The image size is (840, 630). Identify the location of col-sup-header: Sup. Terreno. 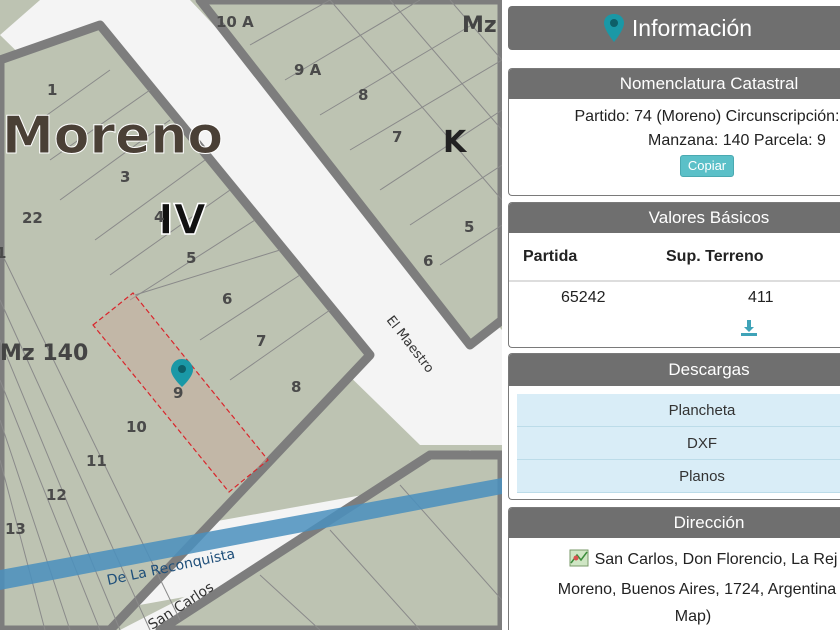
(747, 257).